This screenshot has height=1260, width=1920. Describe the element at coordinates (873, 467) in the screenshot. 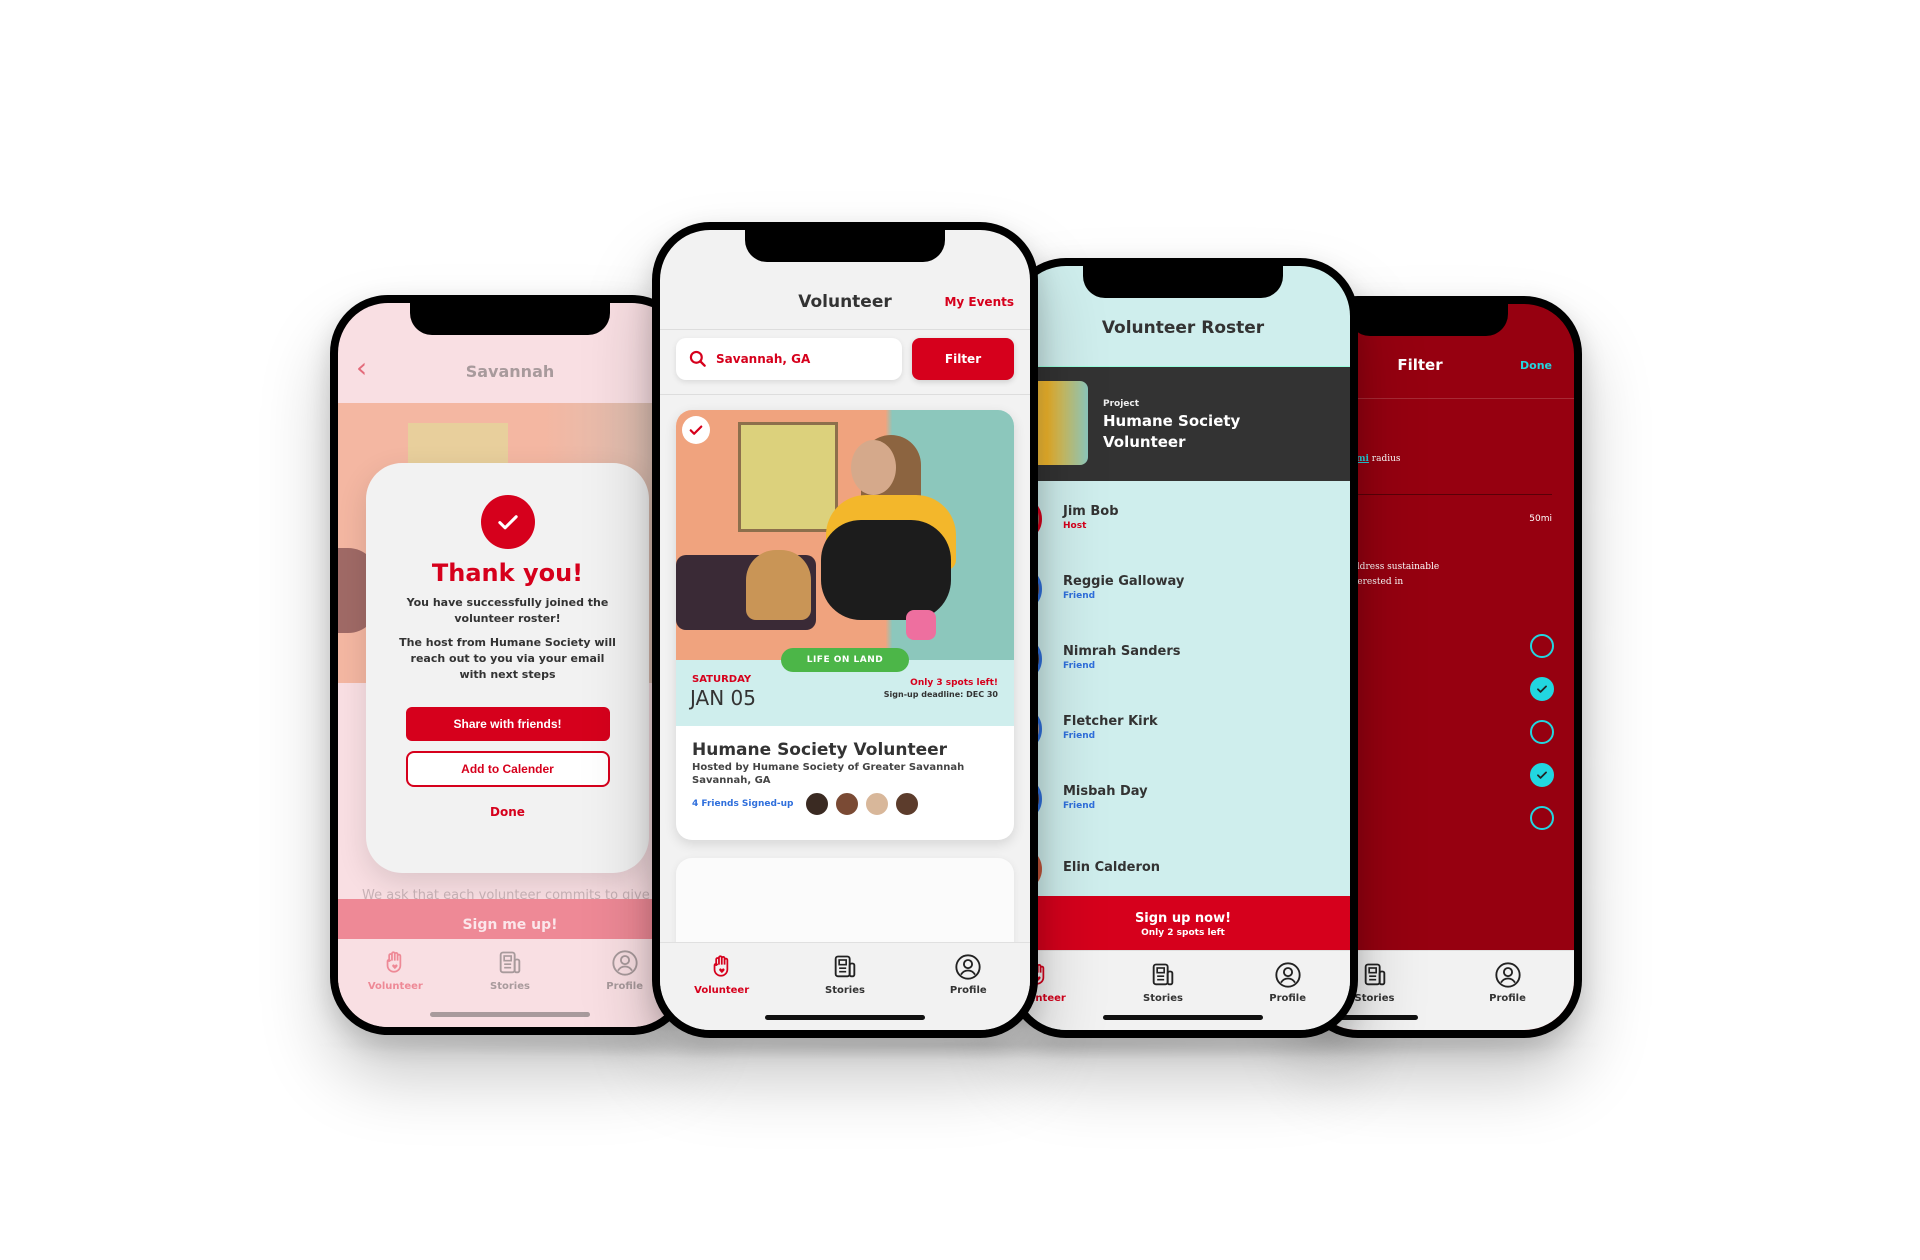

I see `photo-face` at that location.